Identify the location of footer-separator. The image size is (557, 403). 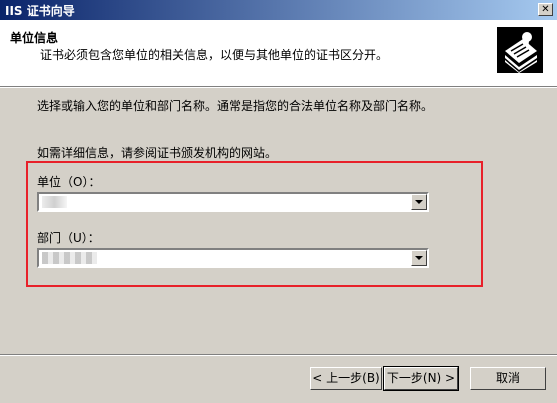
(278, 355).